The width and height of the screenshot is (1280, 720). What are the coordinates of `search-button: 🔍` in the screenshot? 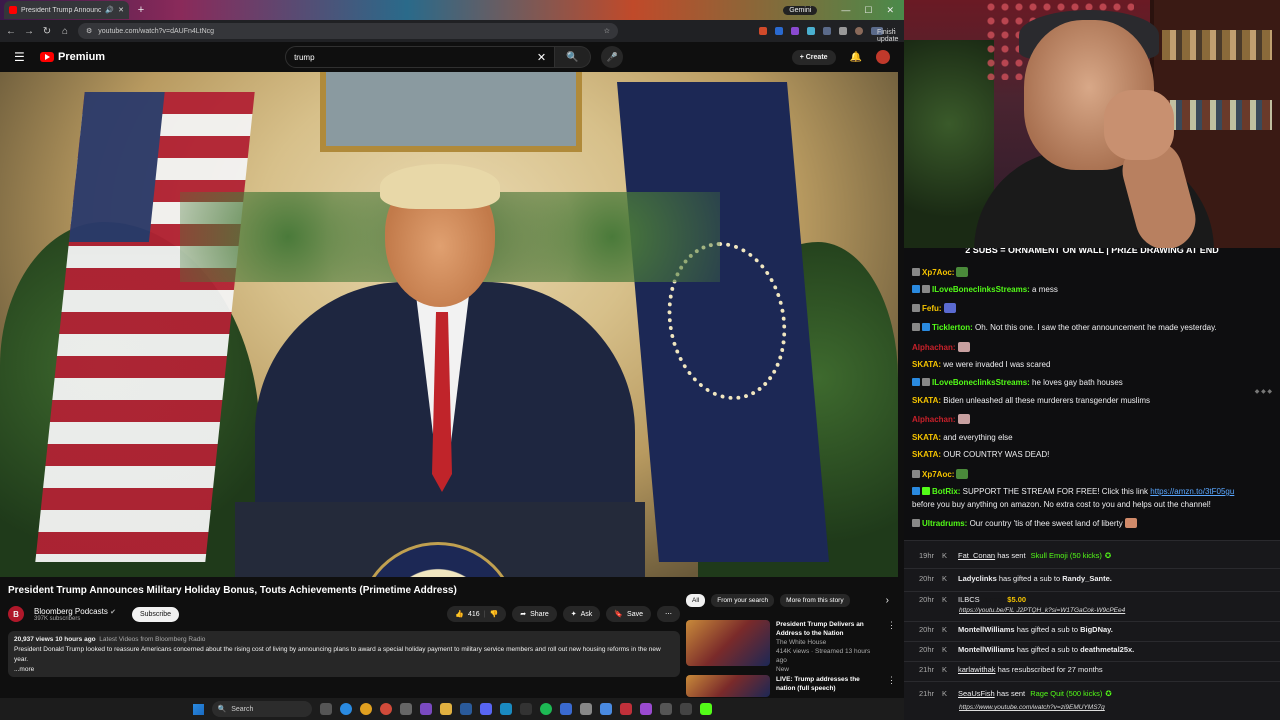 It's located at (573, 57).